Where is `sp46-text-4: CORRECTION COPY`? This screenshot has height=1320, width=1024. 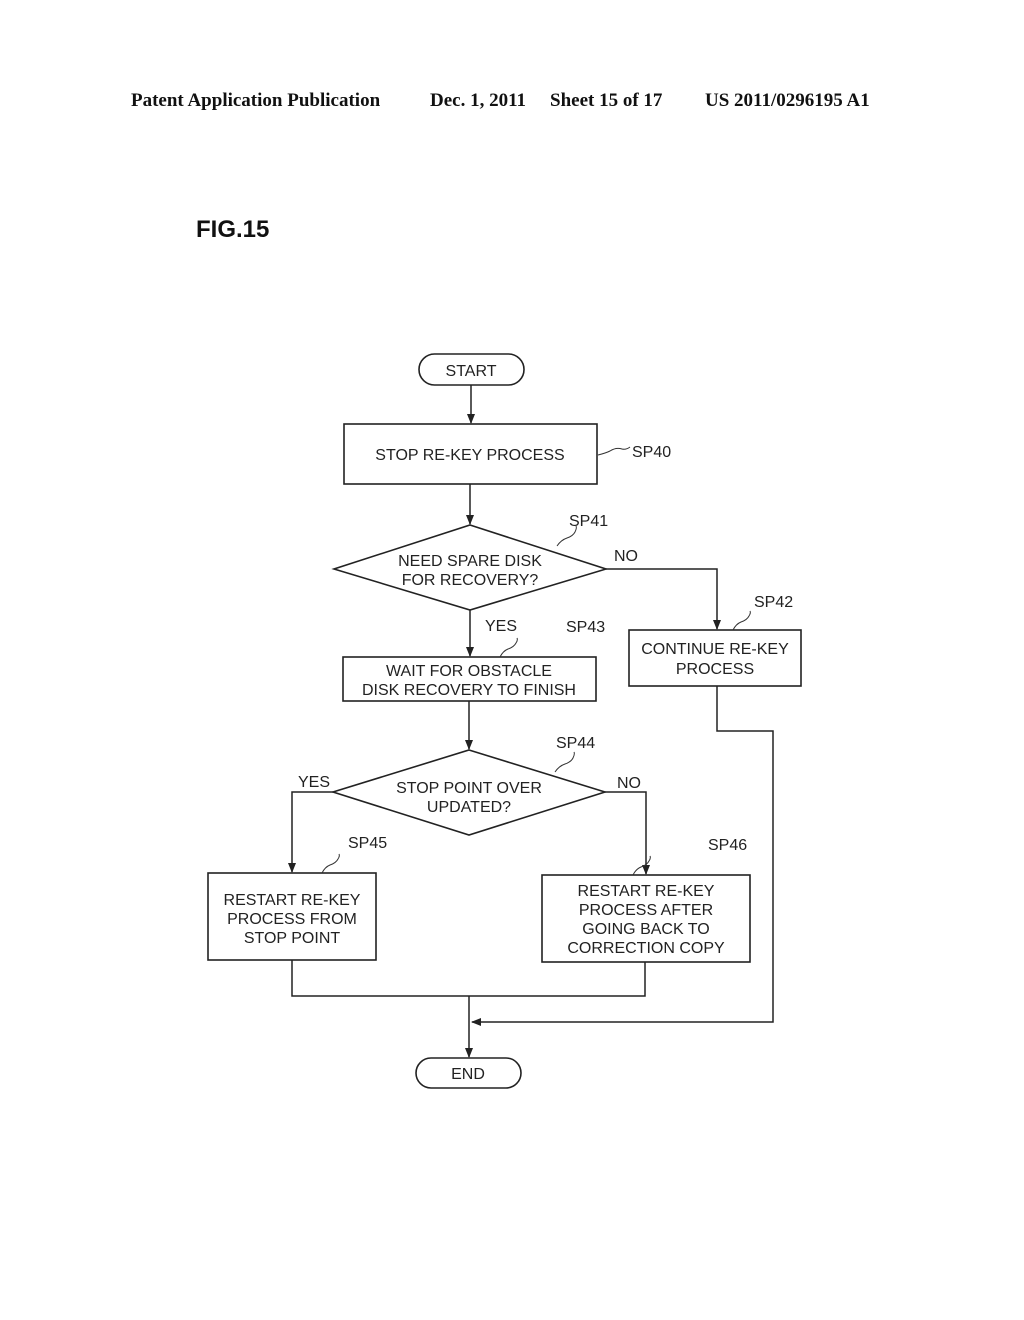
sp46-text-4: CORRECTION COPY is located at coordinates (646, 948).